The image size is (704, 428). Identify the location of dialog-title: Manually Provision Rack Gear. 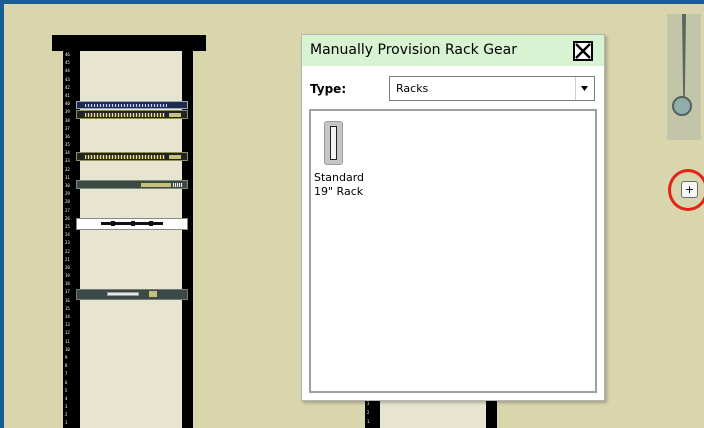
(414, 50).